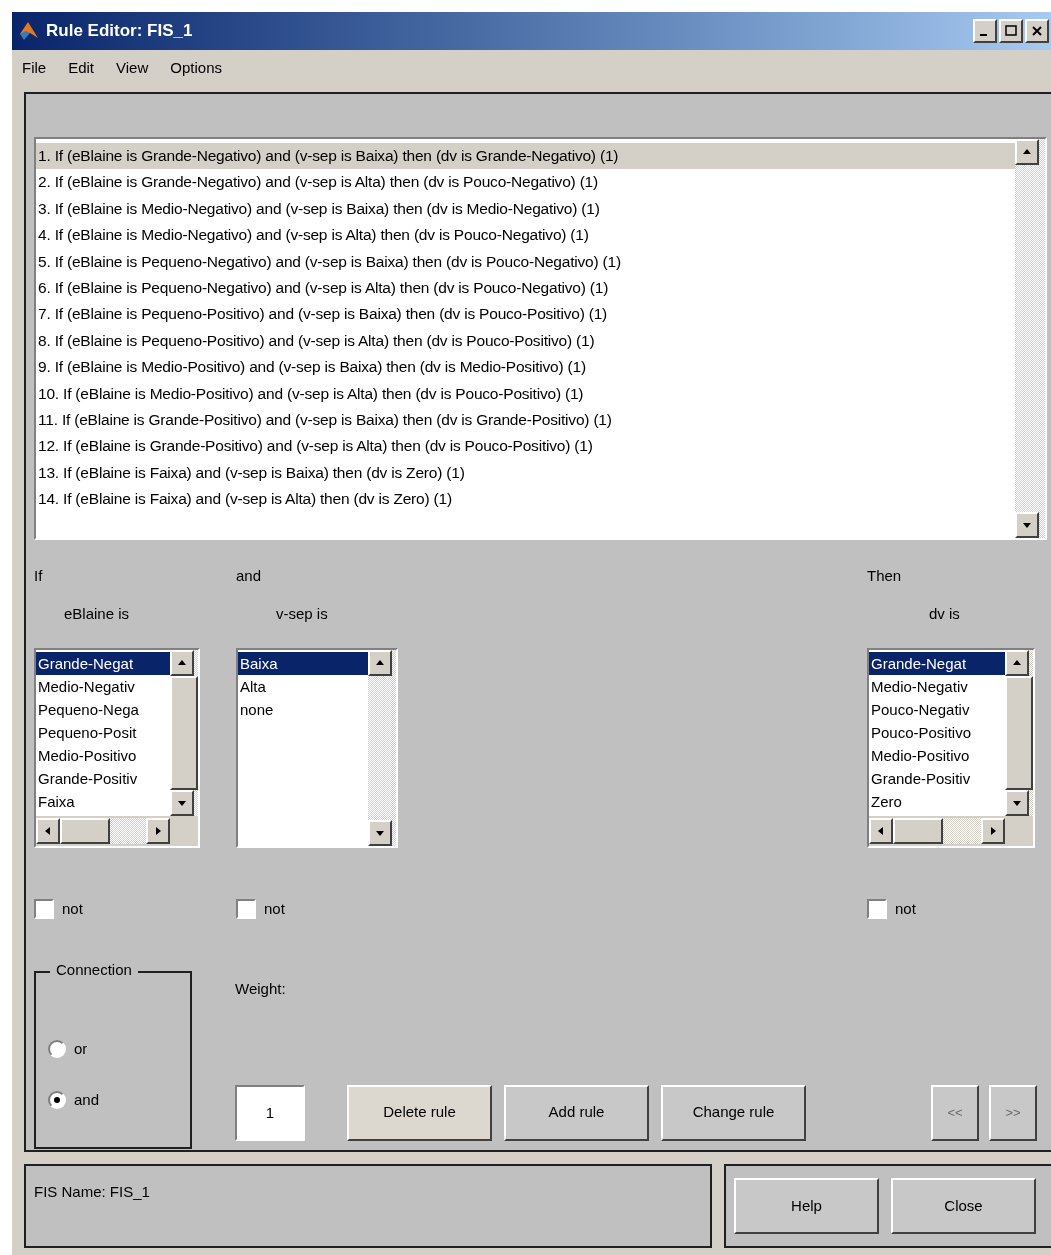 The height and width of the screenshot is (1255, 1051). I want to click on window-title: Rule Editor: FIS_1, so click(119, 31).